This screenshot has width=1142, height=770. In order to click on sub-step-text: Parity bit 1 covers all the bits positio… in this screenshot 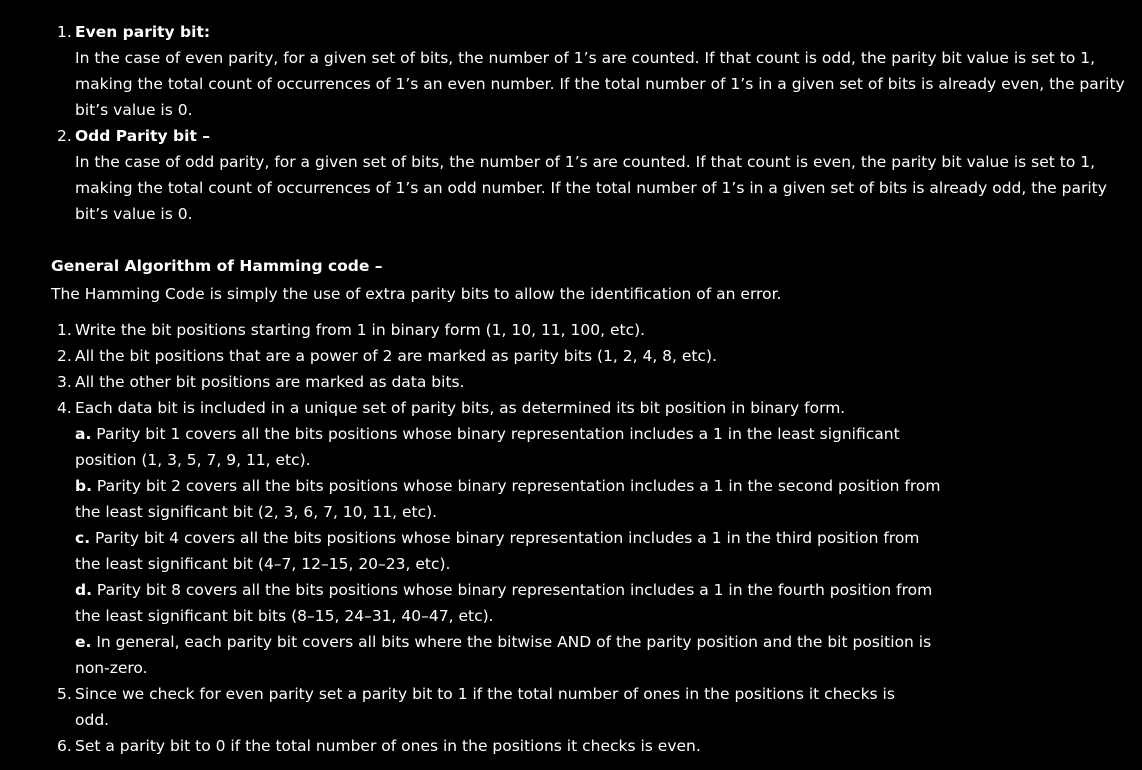, I will do `click(498, 434)`.